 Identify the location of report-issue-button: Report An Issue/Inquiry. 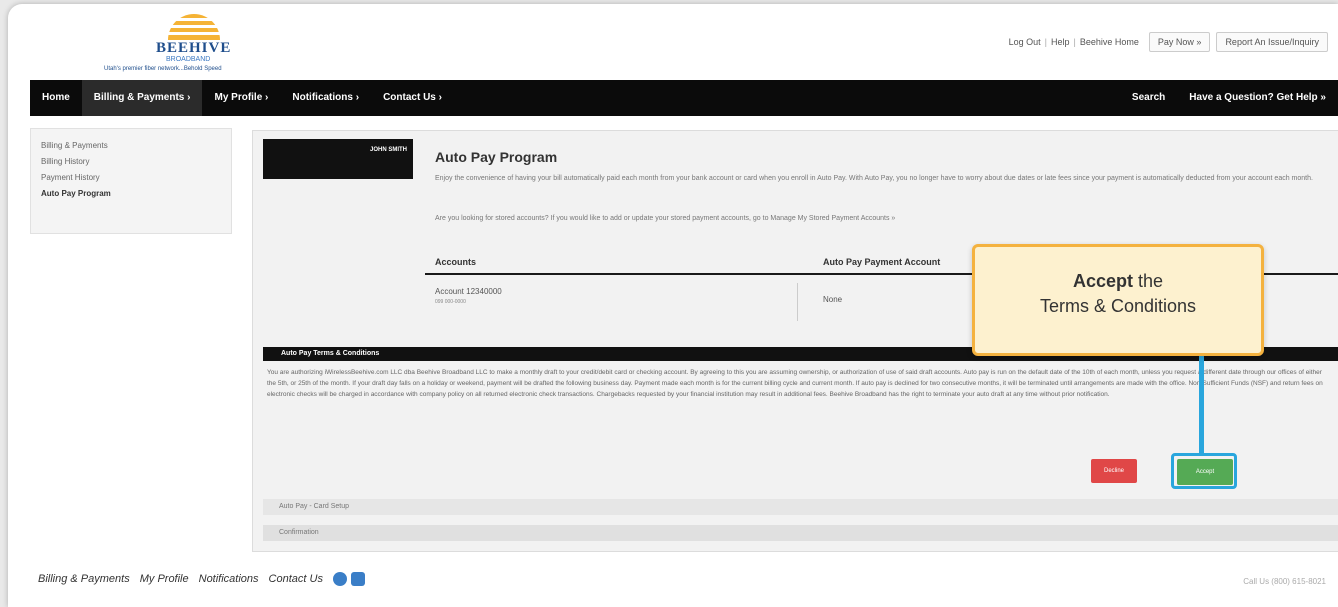
(1272, 42).